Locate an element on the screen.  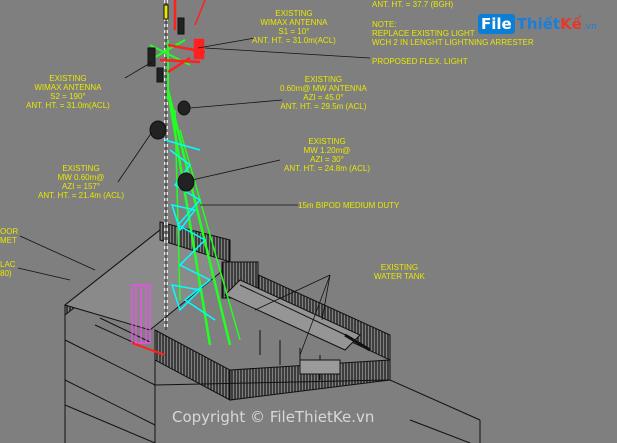
label-line: 15m BIPOD MEDIUM DUTY is located at coordinates (349, 205).